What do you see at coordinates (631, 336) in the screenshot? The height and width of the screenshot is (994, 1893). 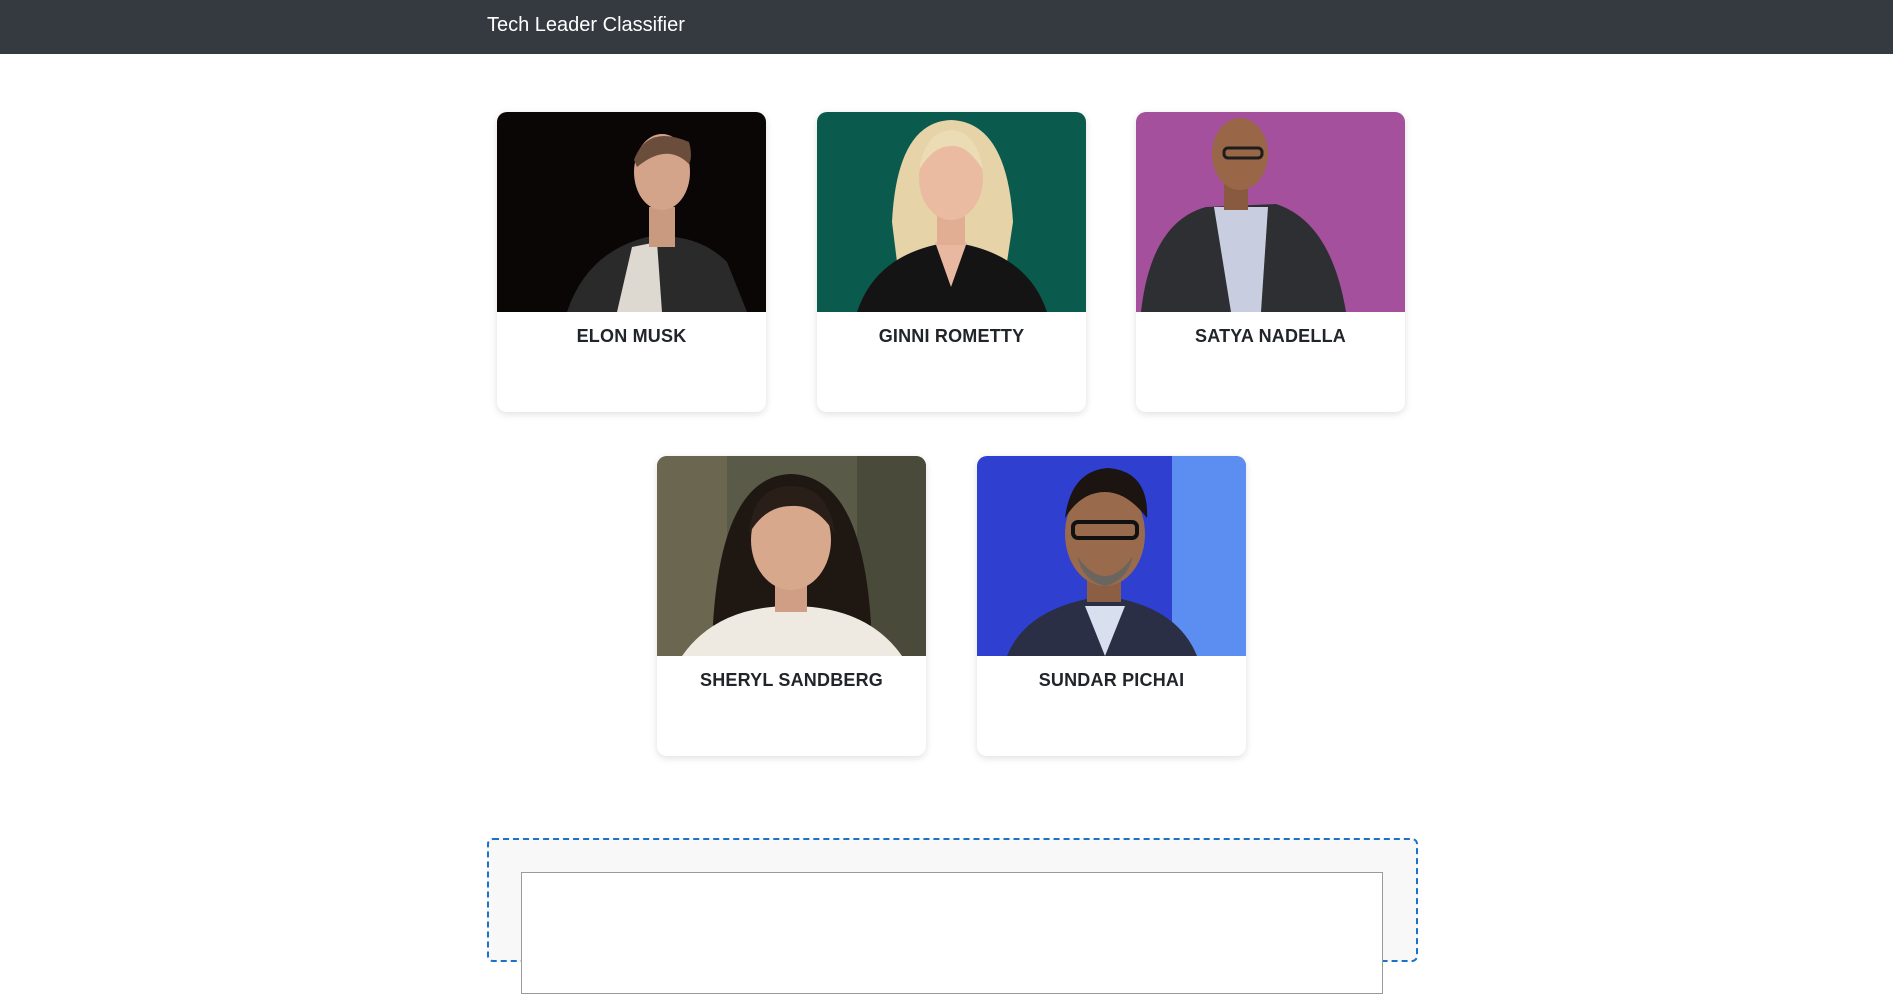 I see `card-name: ELON MUSK` at bounding box center [631, 336].